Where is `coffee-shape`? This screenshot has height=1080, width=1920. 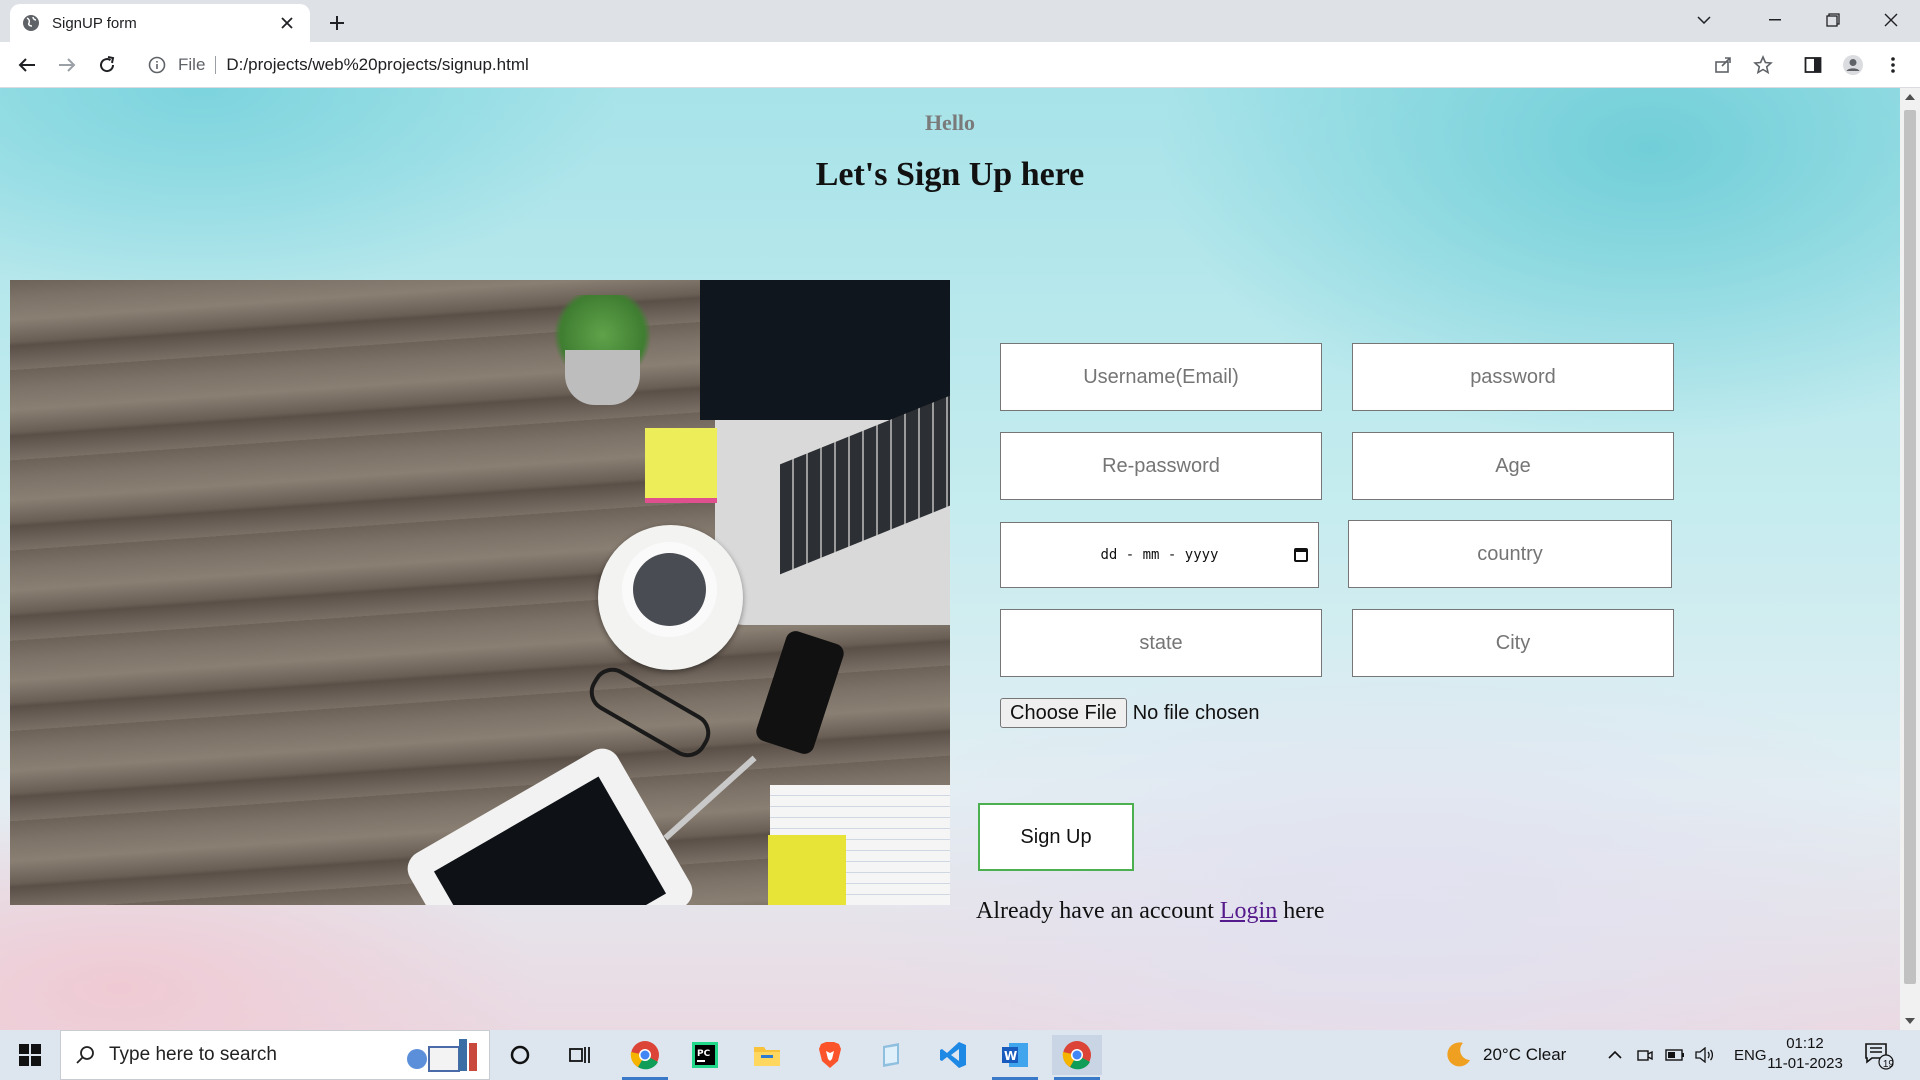
coffee-shape is located at coordinates (669, 589).